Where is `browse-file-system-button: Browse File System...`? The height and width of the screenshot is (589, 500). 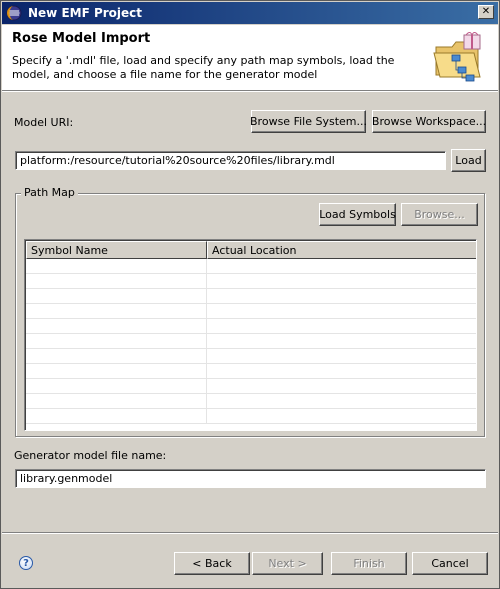 browse-file-system-button: Browse File System... is located at coordinates (308, 121).